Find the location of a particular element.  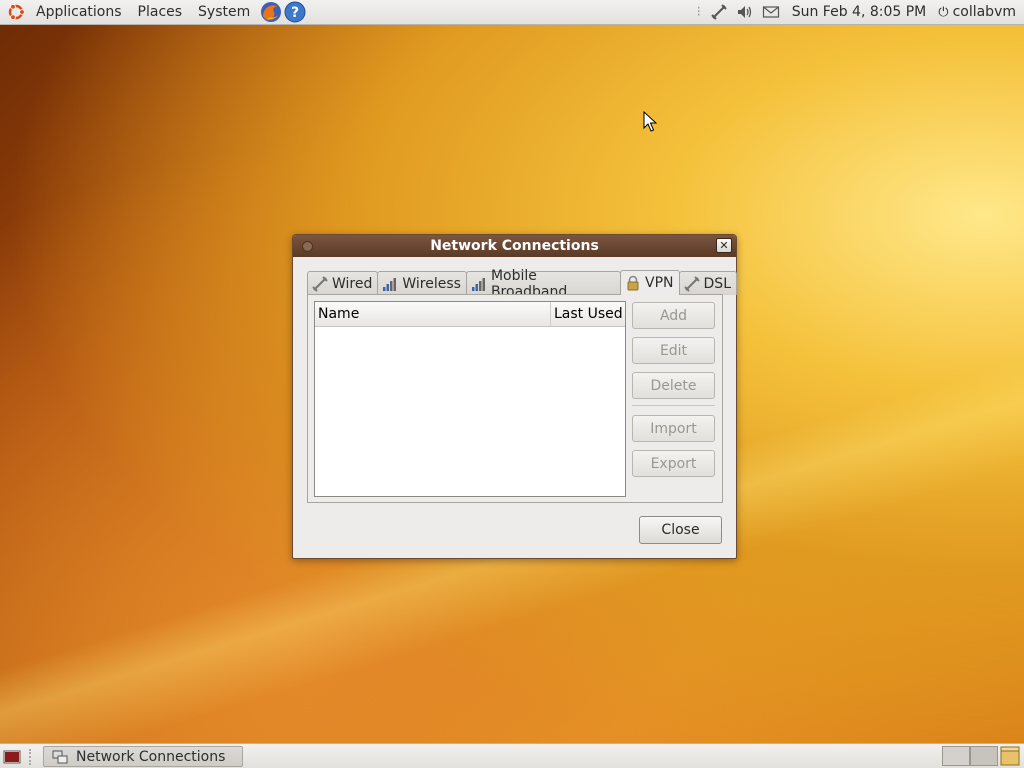

clock: Sun Feb 4, 8:05 PM is located at coordinates (859, 12).